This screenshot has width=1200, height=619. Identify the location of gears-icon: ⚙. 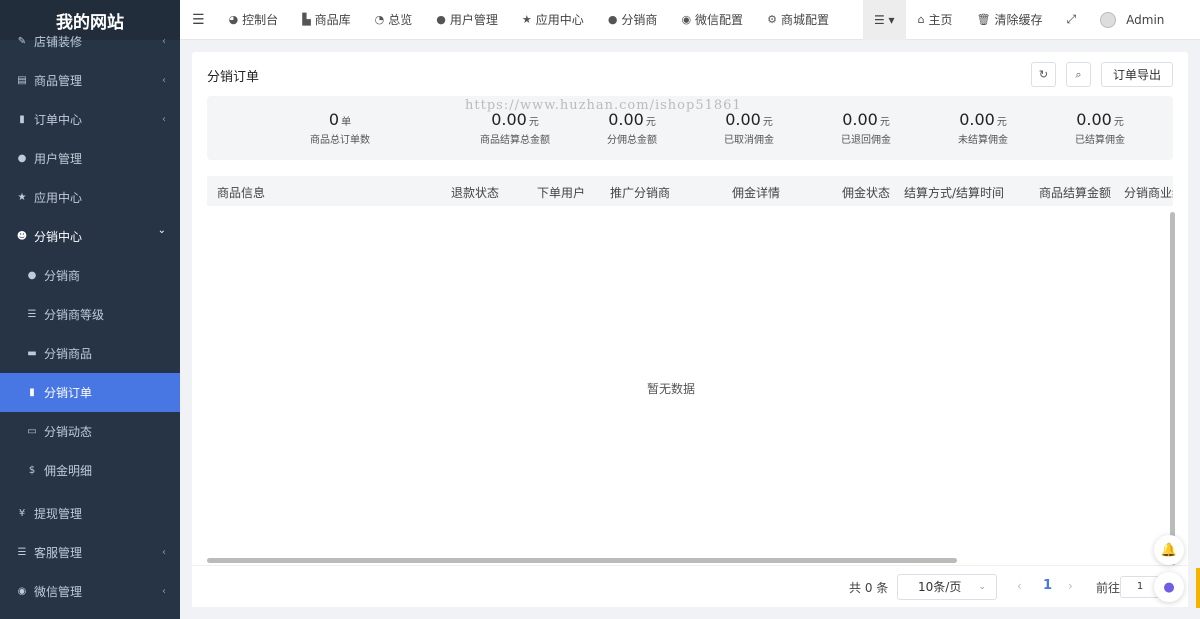
(772, 19).